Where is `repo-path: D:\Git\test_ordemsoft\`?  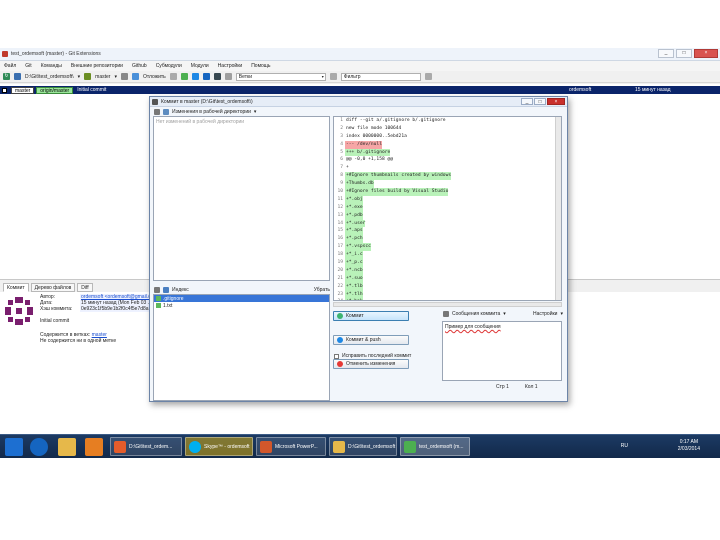
repo-path: D:\Git\test_ordemsoft\ is located at coordinates (49, 77).